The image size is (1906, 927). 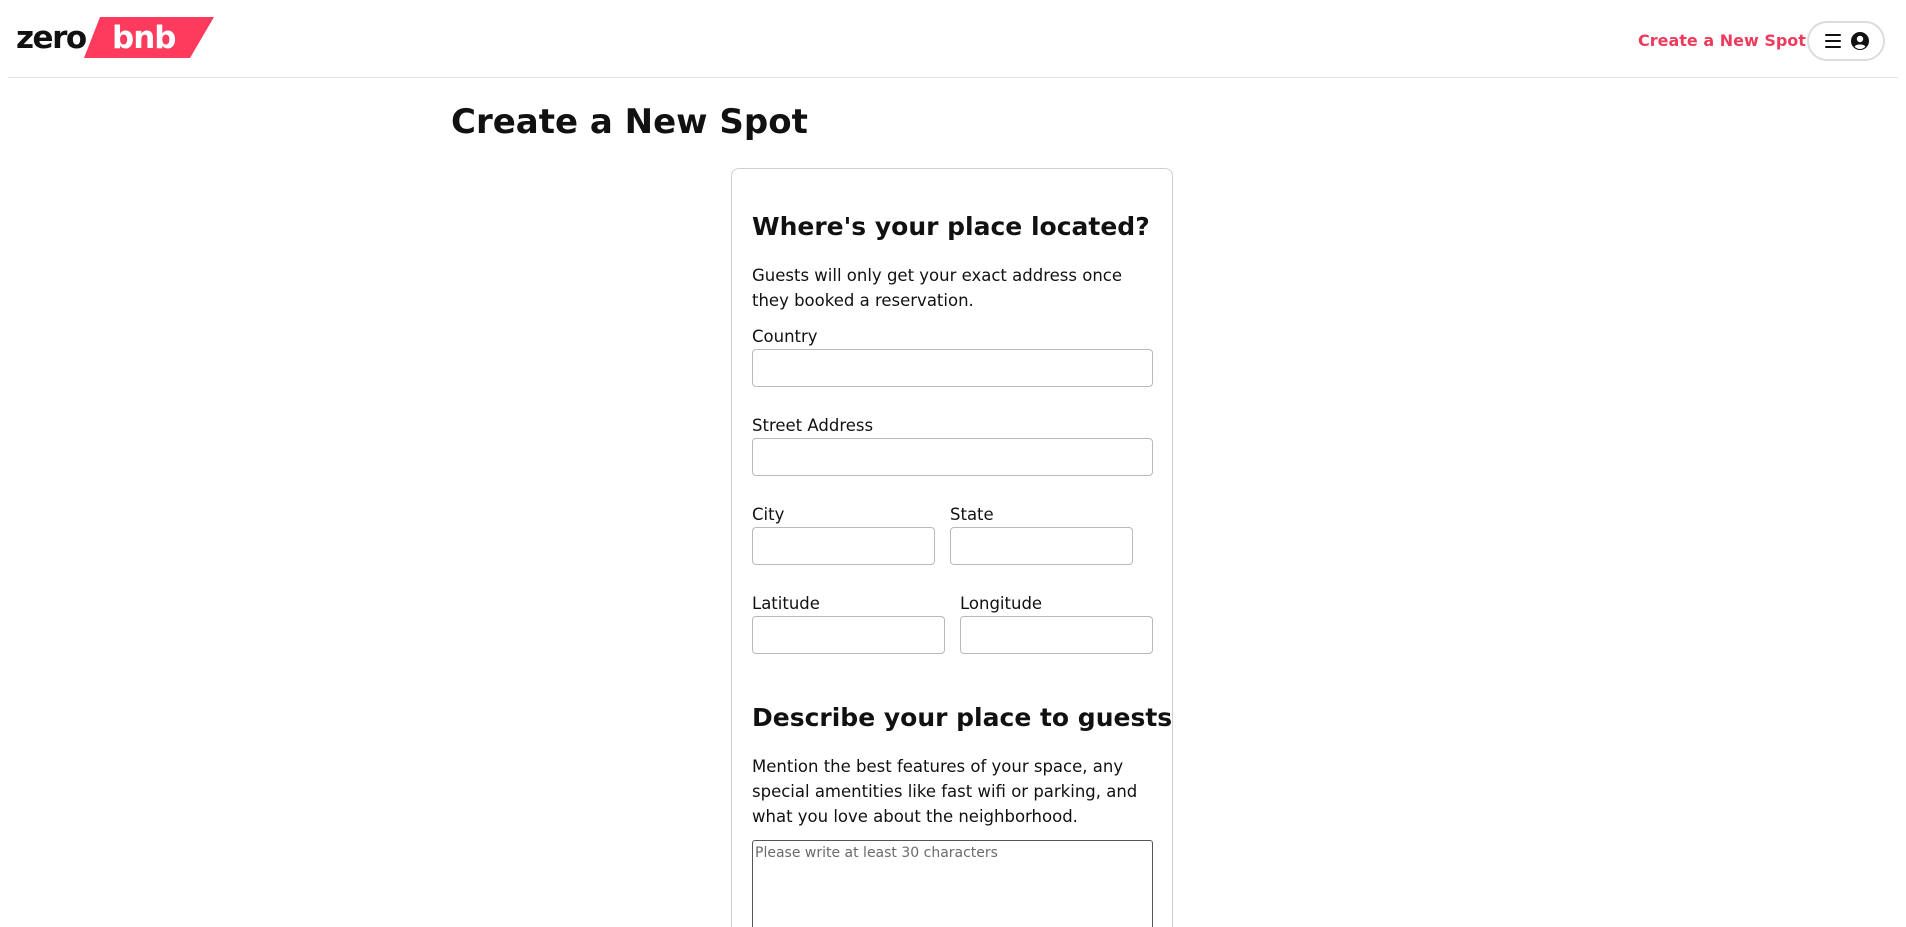 I want to click on longitude-input, so click(x=1056, y=635).